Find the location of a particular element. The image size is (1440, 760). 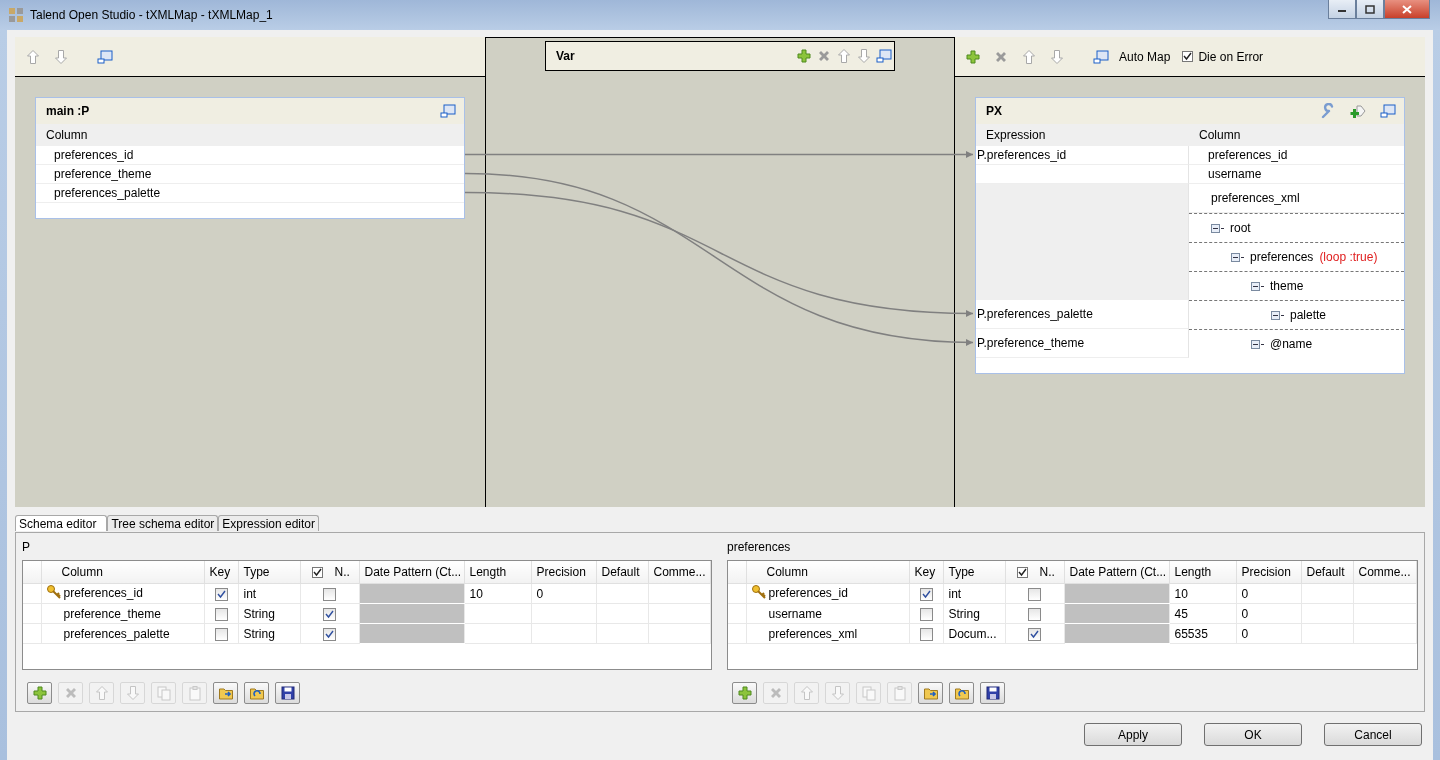

tab: Schema editor is located at coordinates (61, 523).